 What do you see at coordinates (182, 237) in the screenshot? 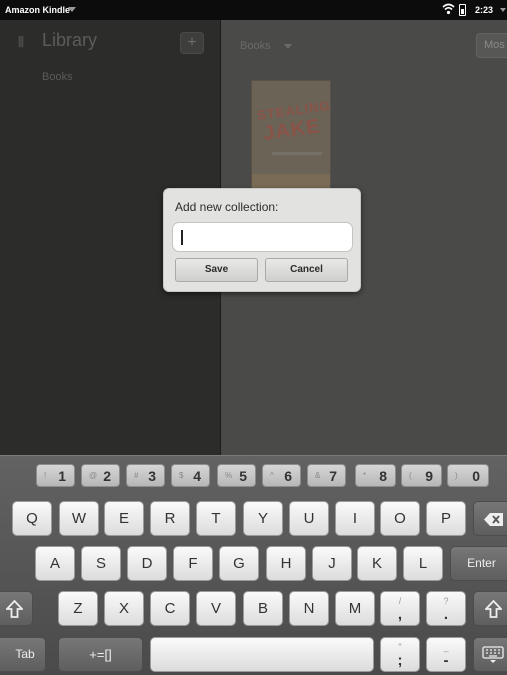
I see `text-cursor` at bounding box center [182, 237].